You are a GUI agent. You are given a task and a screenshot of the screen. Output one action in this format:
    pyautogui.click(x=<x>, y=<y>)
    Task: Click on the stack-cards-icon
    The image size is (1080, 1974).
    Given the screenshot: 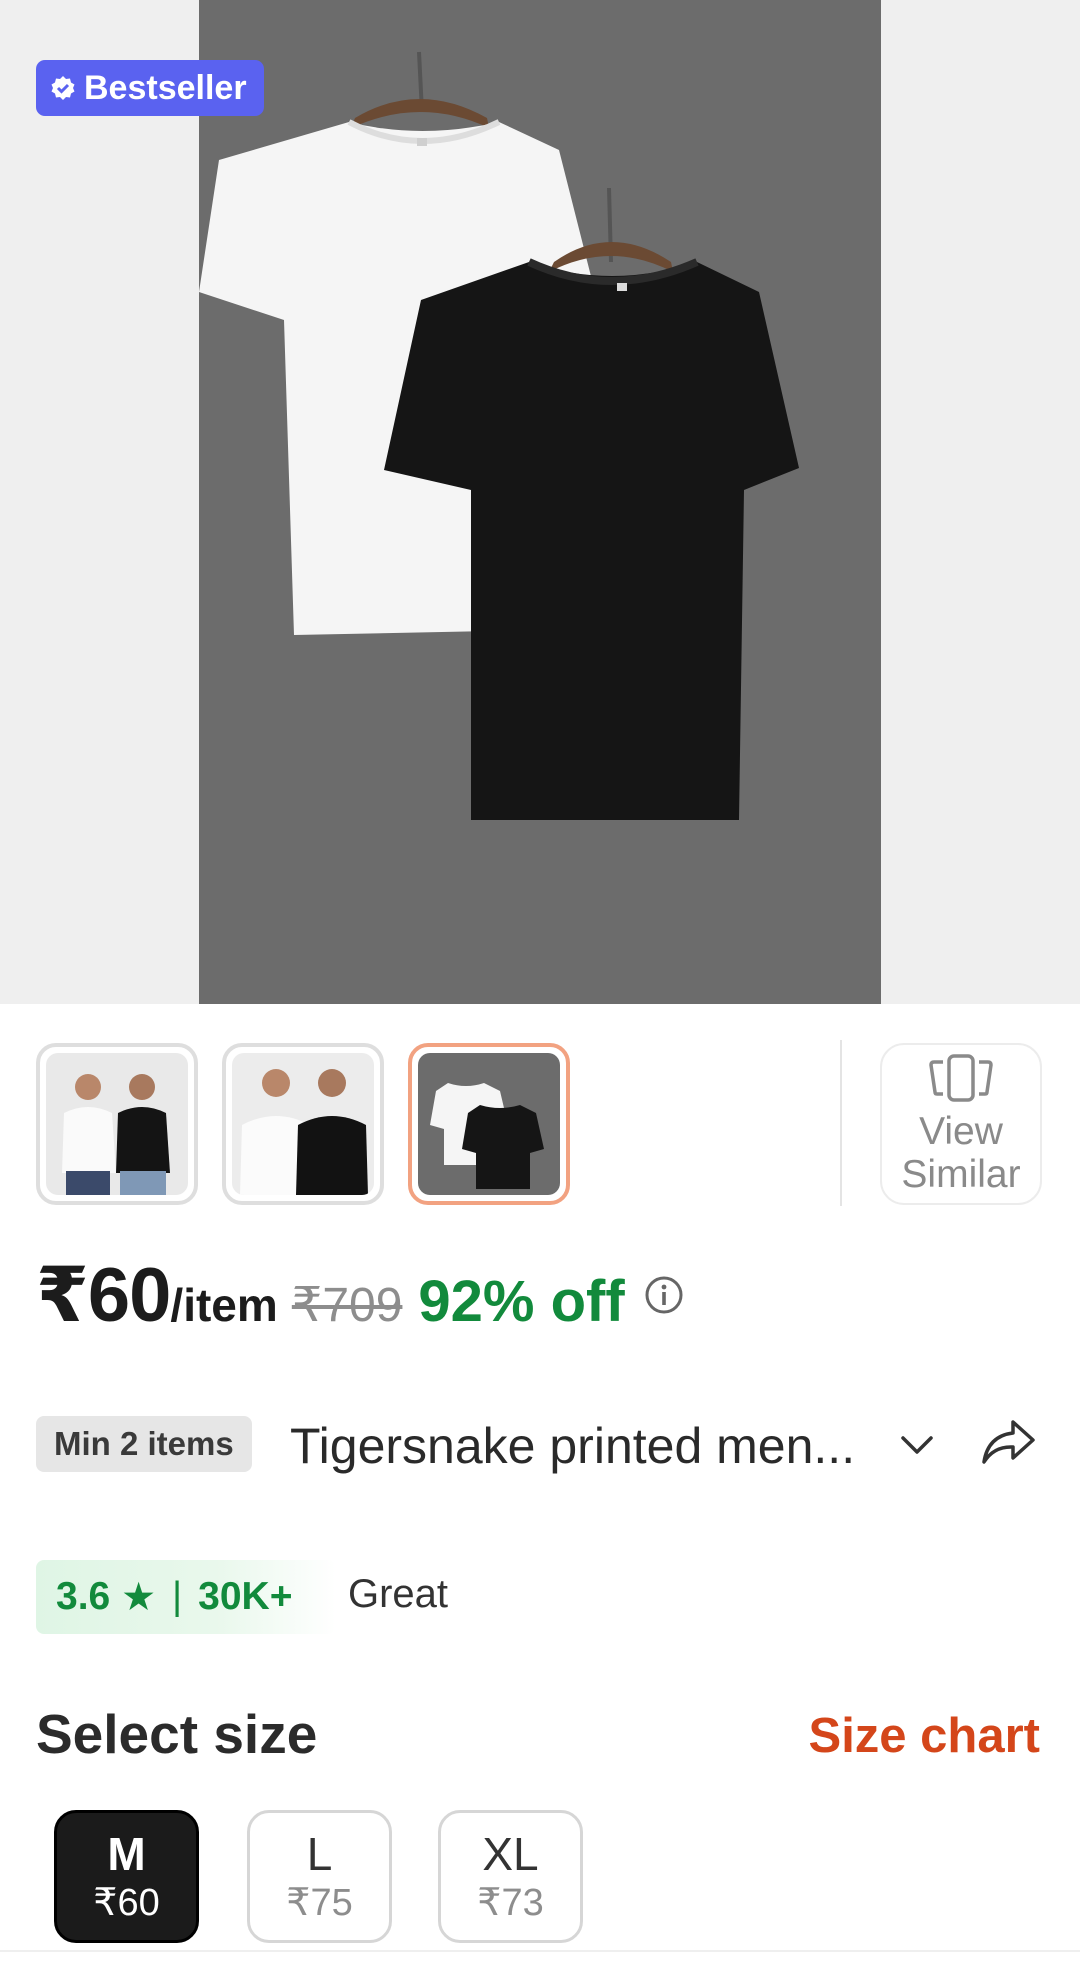 What is the action you would take?
    pyautogui.click(x=961, y=1078)
    